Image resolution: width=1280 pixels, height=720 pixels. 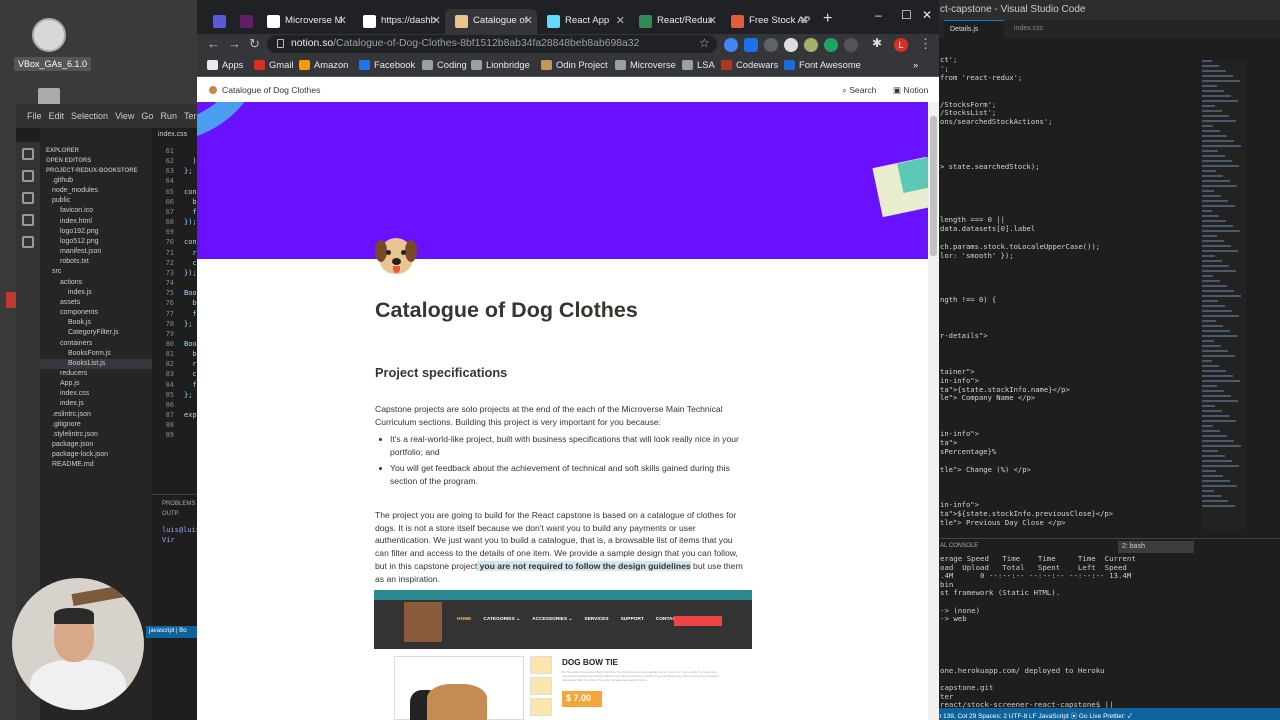 What do you see at coordinates (96, 252) in the screenshot?
I see `file-tree-item: manifest.json` at bounding box center [96, 252].